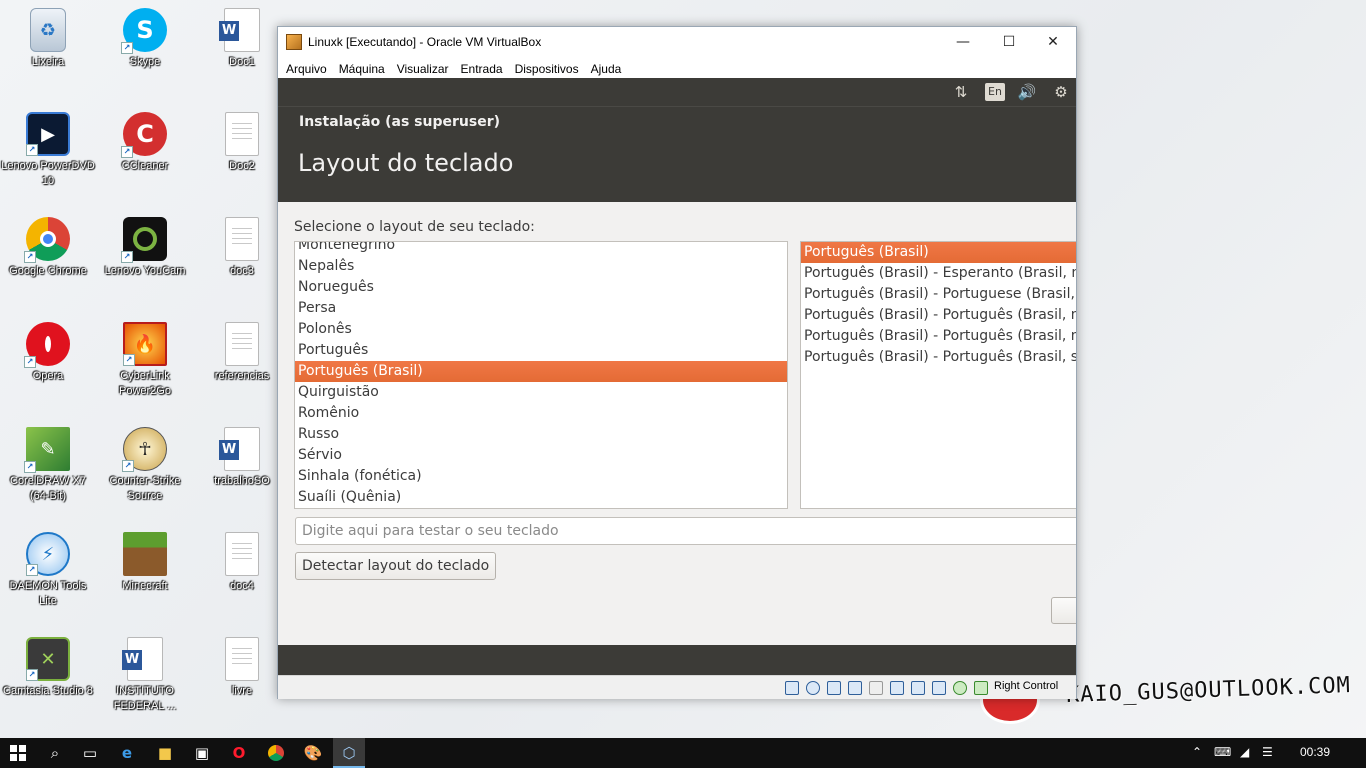 The height and width of the screenshot is (768, 1366). I want to click on layout-list-item: Norueguês, so click(541, 287).